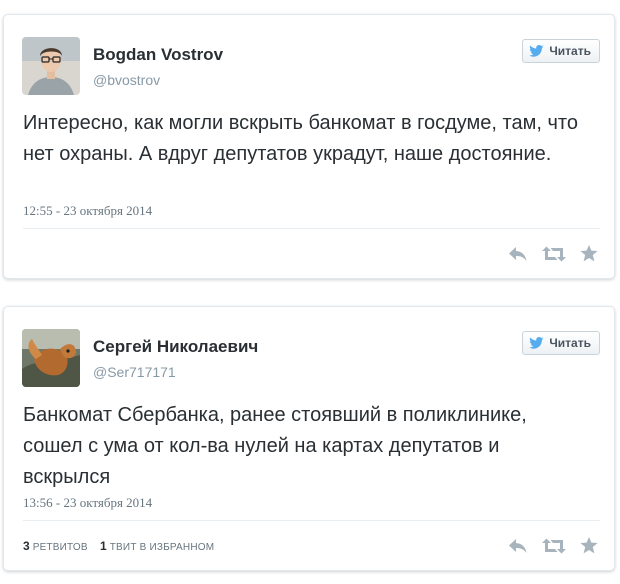 The image size is (620, 584). What do you see at coordinates (60, 547) in the screenshot?
I see `retweets-label: ретвитов` at bounding box center [60, 547].